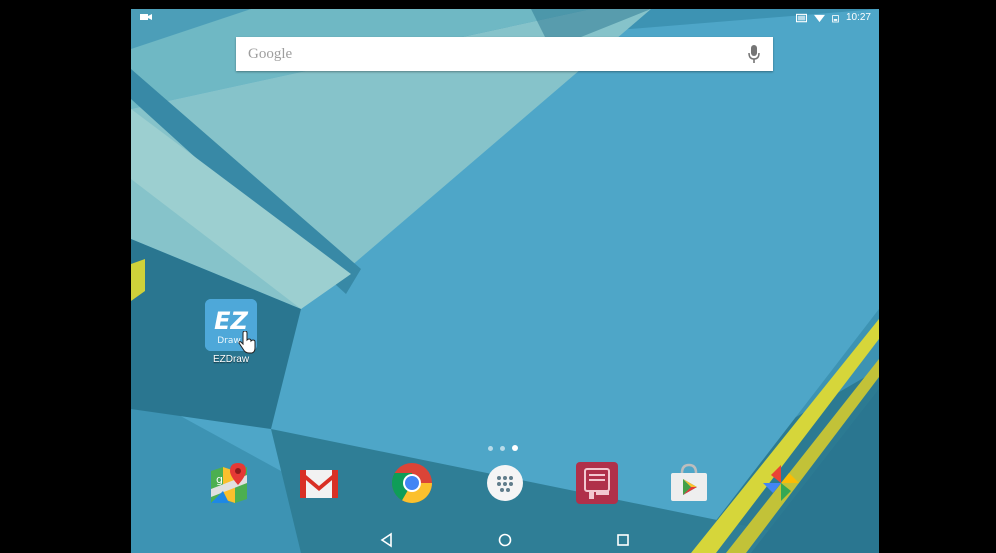  What do you see at coordinates (597, 483) in the screenshot?
I see `book-icon` at bounding box center [597, 483].